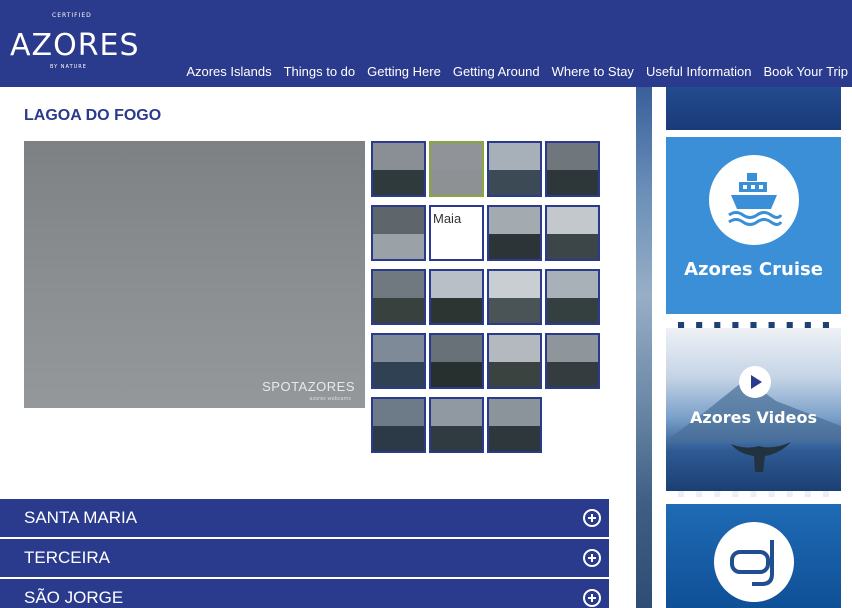 The image size is (852, 608). I want to click on nav-where-to-stay: Where to Stay, so click(593, 71).